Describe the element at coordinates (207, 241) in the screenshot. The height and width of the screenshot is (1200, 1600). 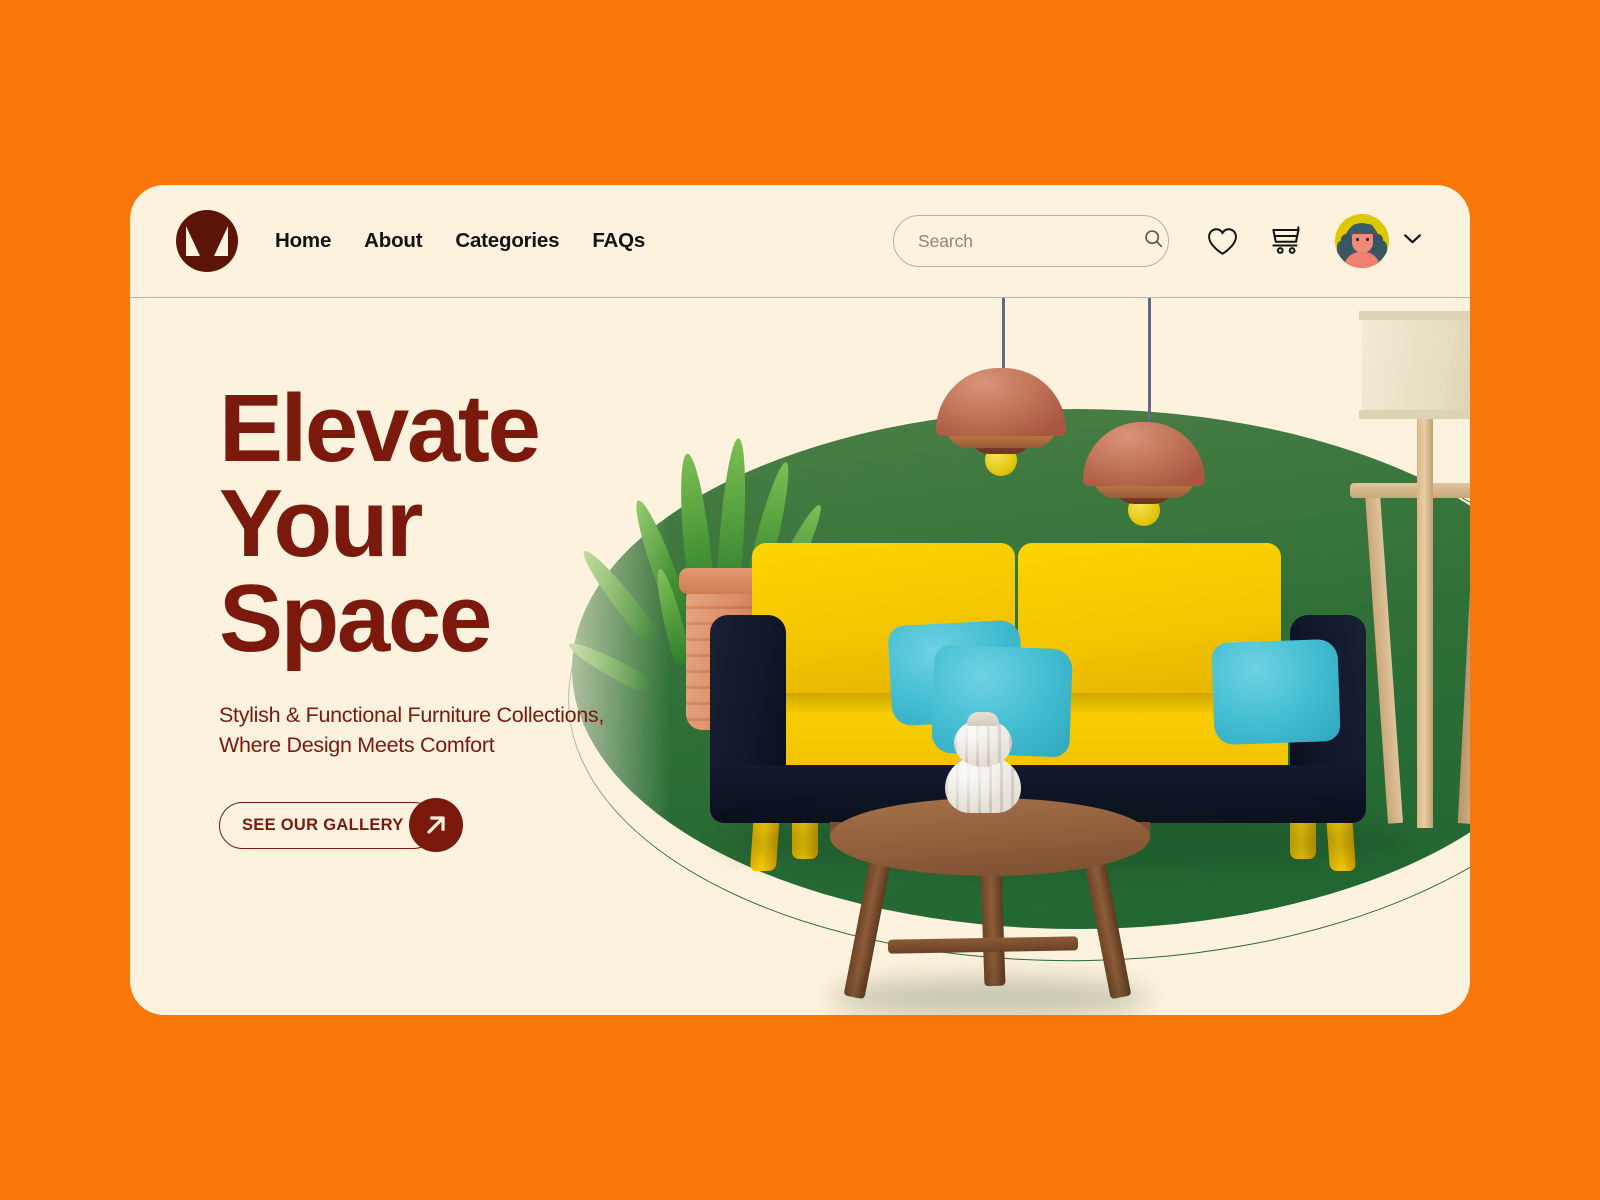
I see `furniture-brand-logo` at that location.